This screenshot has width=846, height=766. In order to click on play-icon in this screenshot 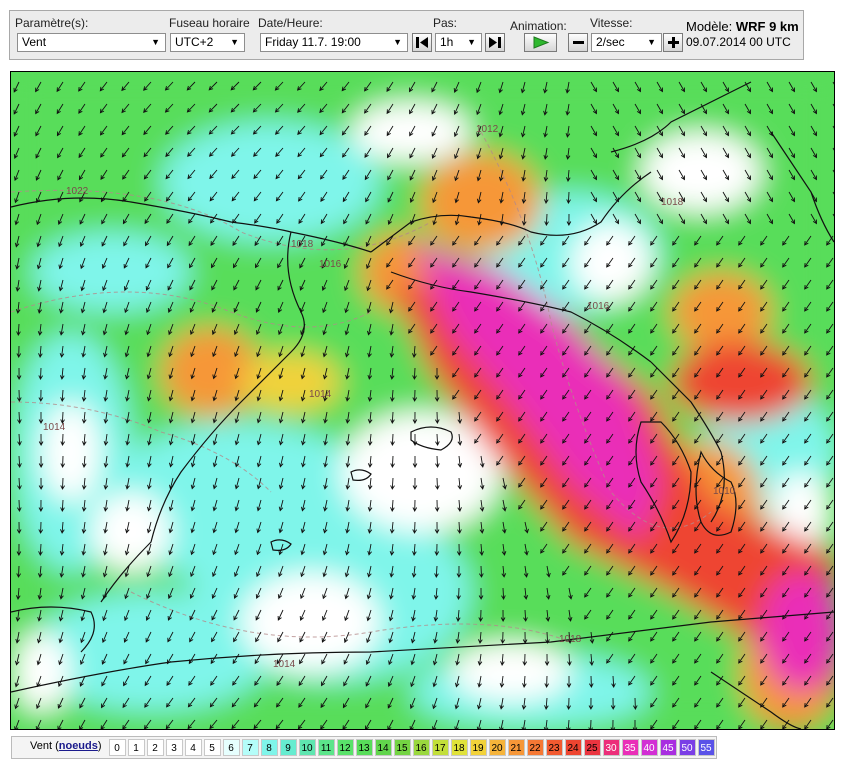, I will do `click(541, 42)`.